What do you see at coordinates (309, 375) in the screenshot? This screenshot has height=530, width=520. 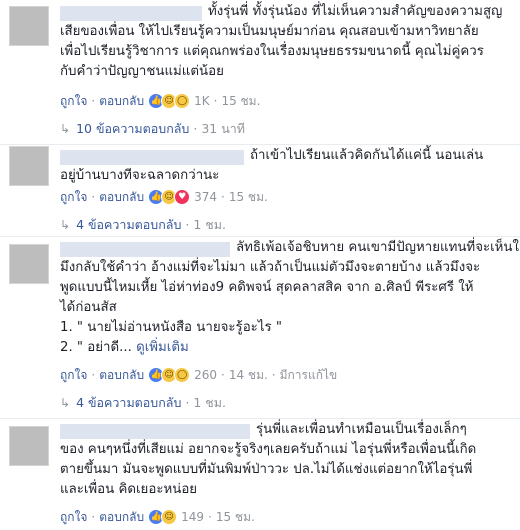 I see `edited-label: มีการแก้ไข` at bounding box center [309, 375].